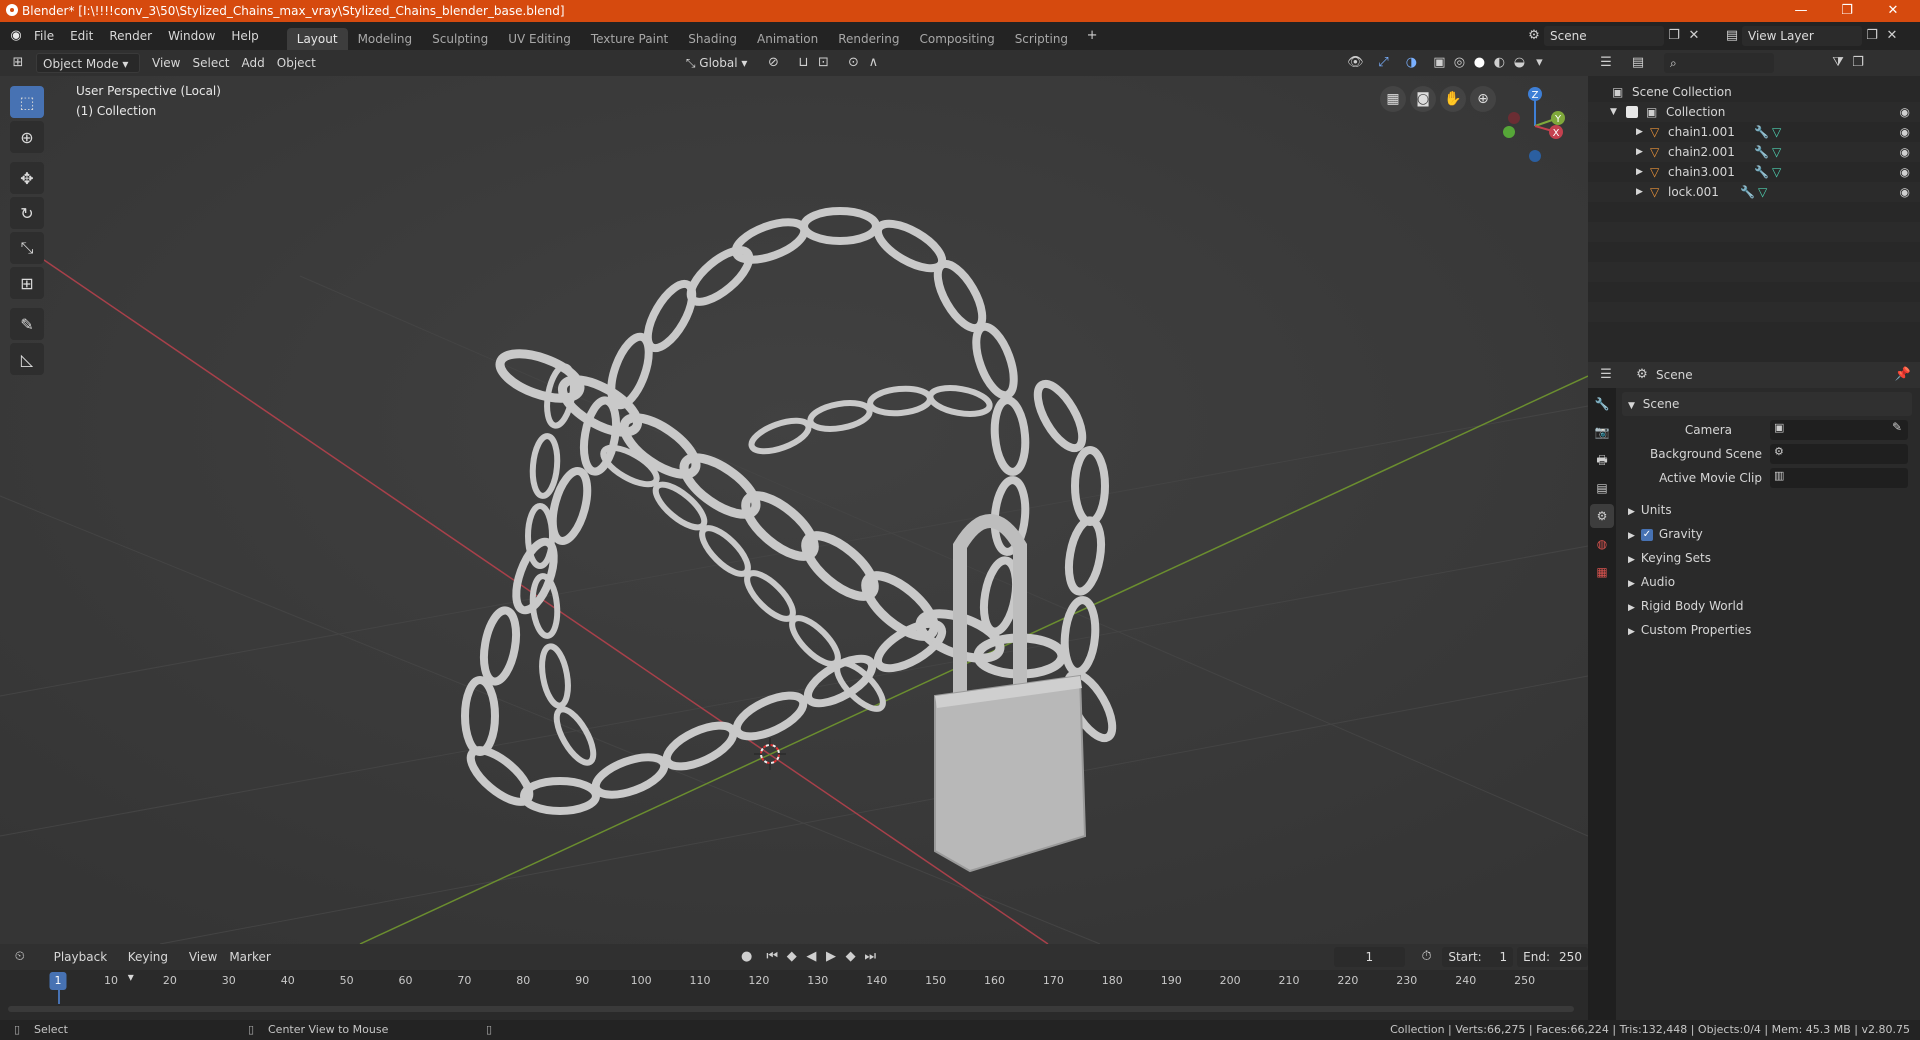  Describe the element at coordinates (244, 36) in the screenshot. I see `menu-help: Help` at that location.